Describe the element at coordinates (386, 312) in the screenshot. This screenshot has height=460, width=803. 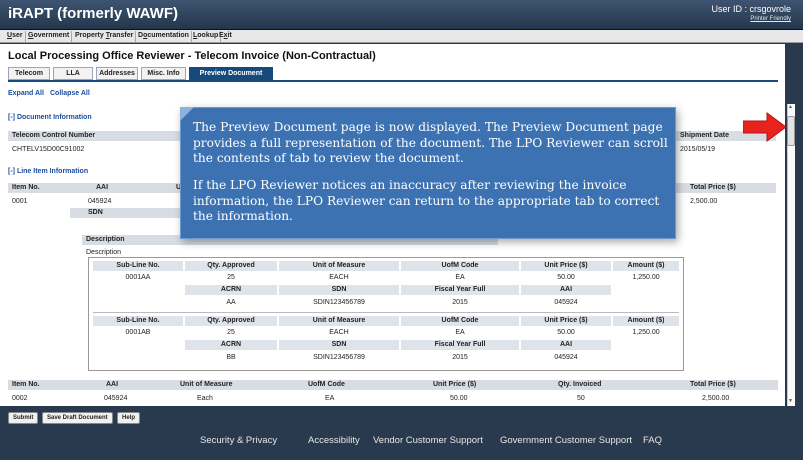
I see `sub-line-divider` at that location.